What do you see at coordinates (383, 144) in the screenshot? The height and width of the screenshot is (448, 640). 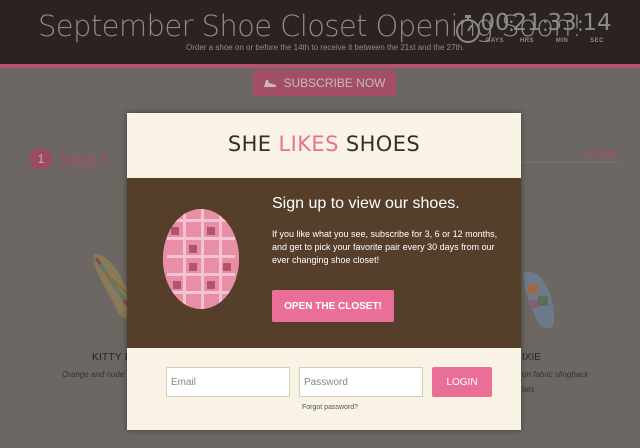 I see `brand-word-3: SHOES` at bounding box center [383, 144].